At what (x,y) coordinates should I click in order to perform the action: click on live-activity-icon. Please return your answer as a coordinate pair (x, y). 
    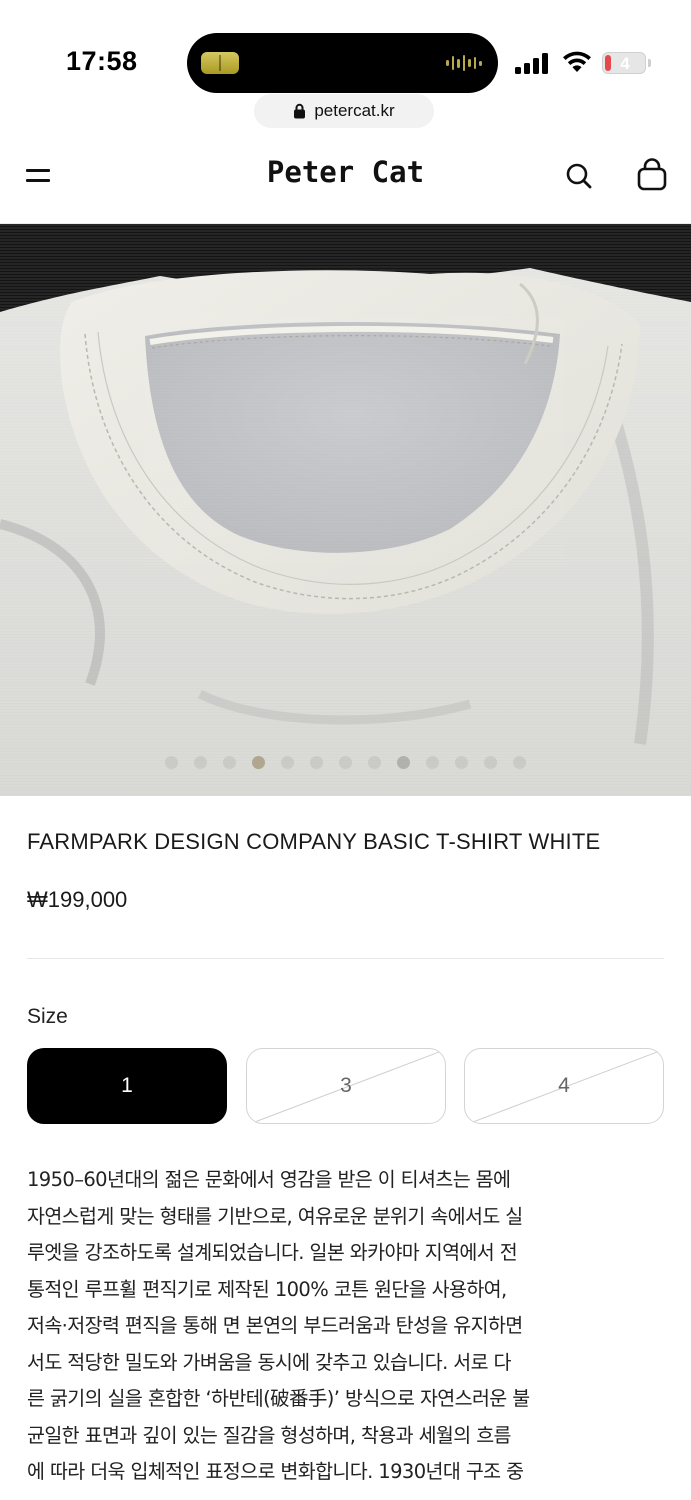
    Looking at the image, I should click on (220, 63).